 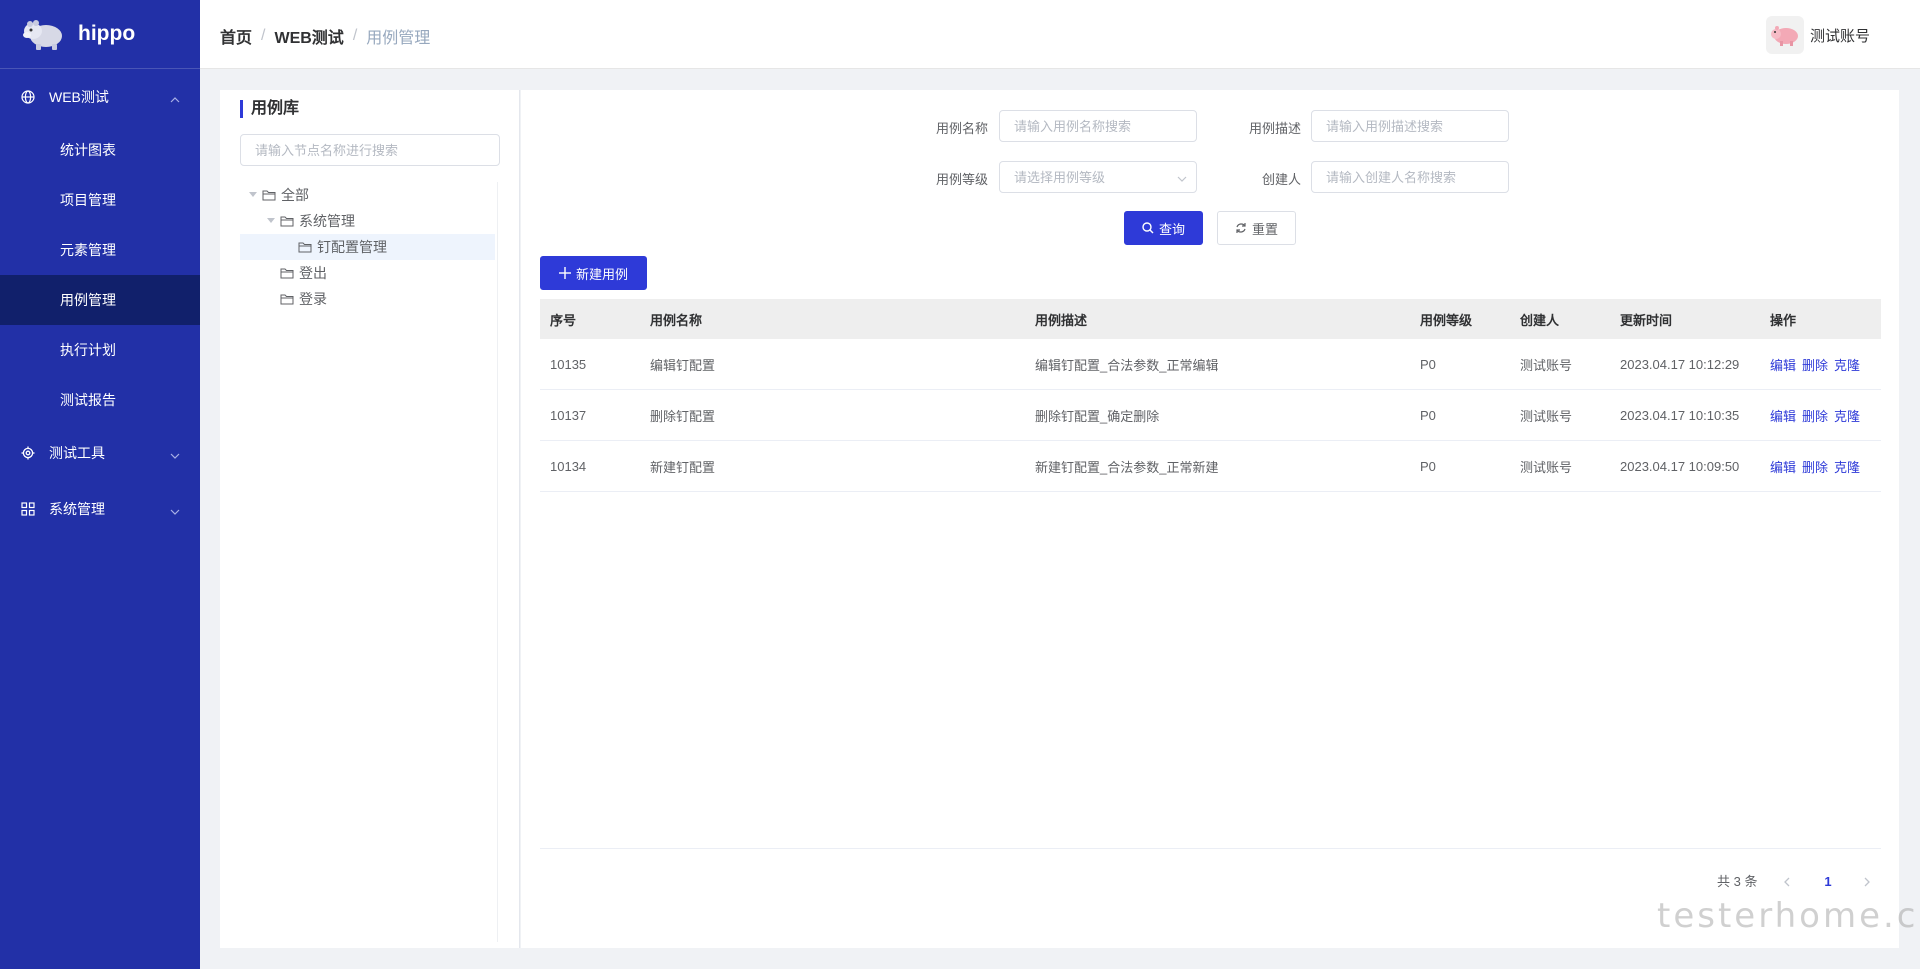 I want to click on breadcrumb-web-test: WEB测试, so click(x=308, y=36).